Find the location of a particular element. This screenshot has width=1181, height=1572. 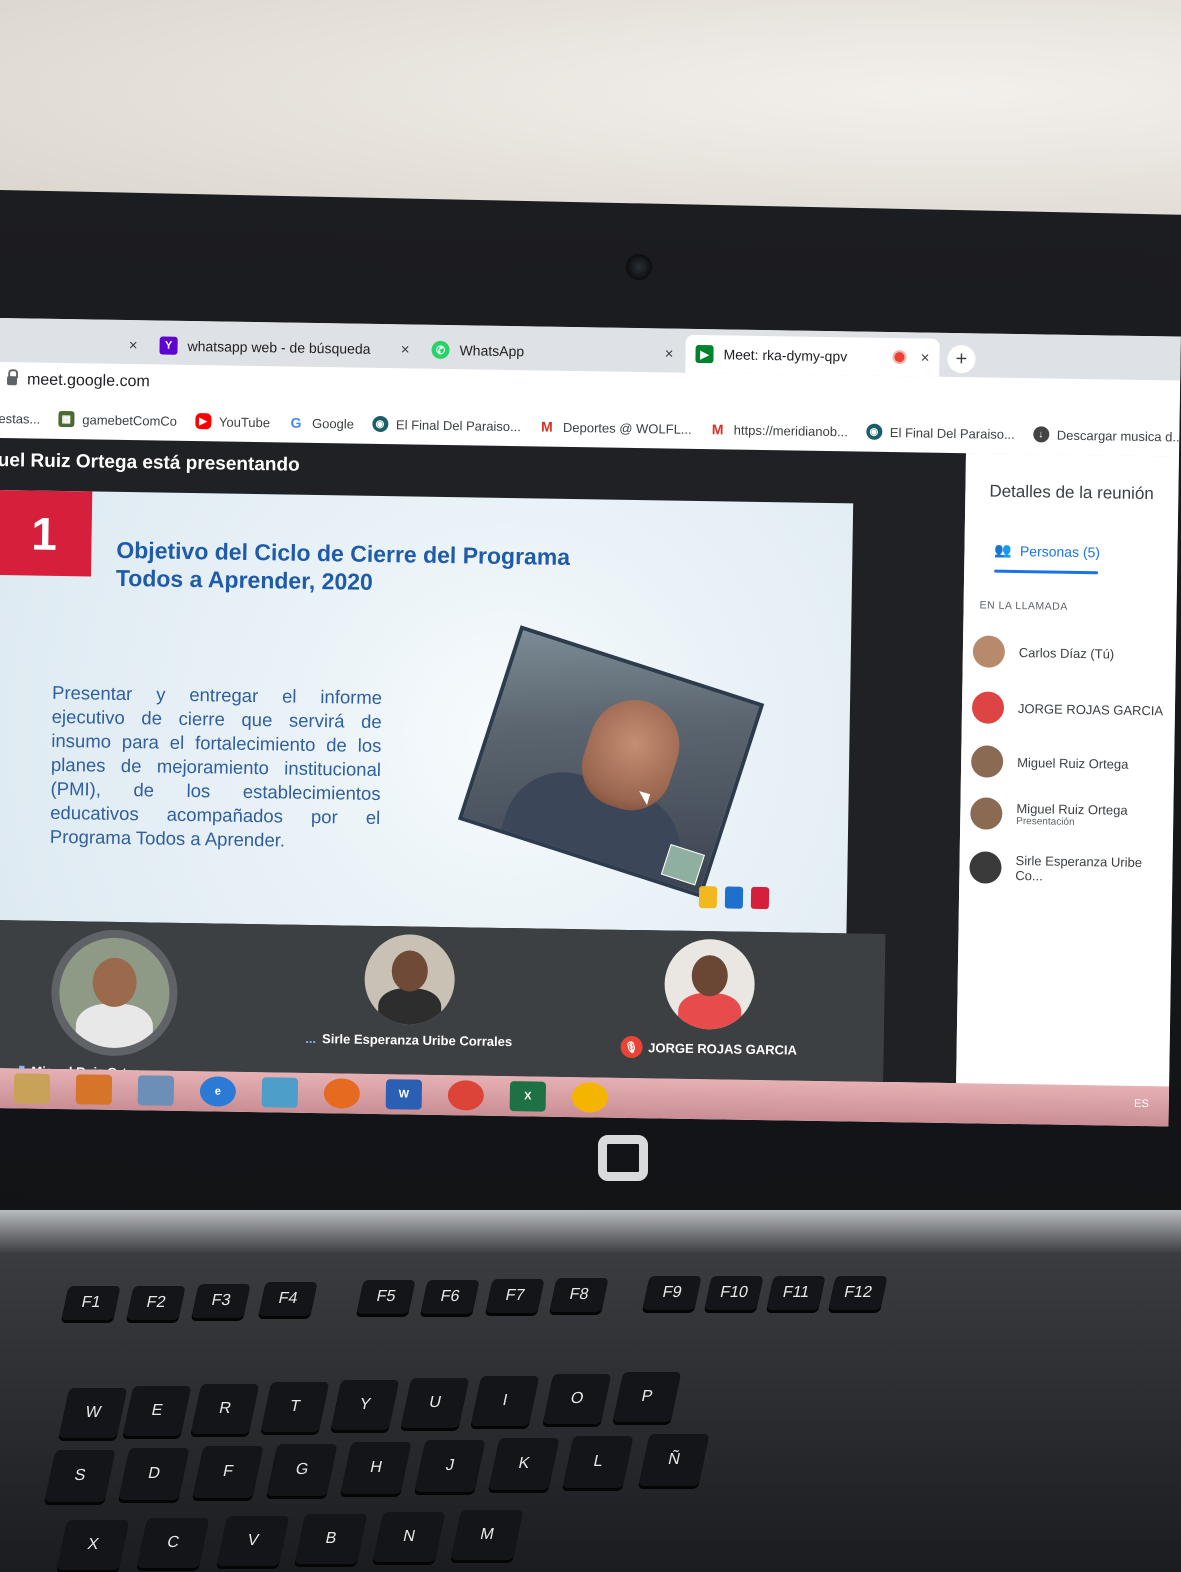

participant-list-item: Carlos Díaz (Tú) is located at coordinates (1043, 652).